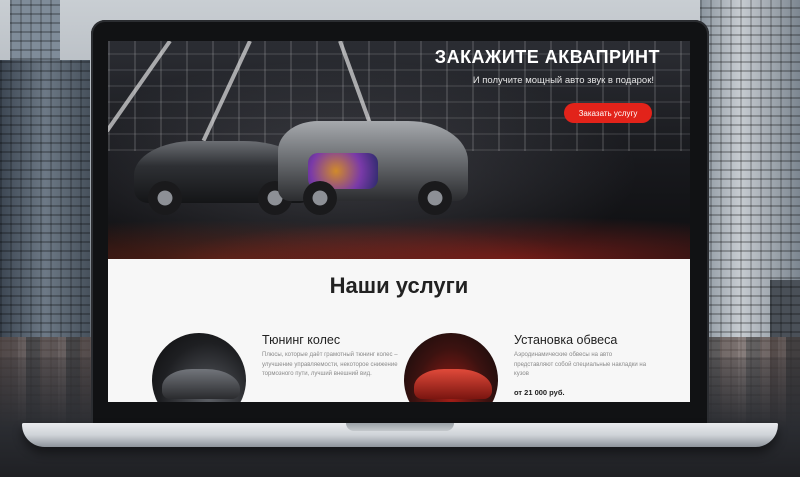 This screenshot has width=800, height=477. Describe the element at coordinates (608, 113) in the screenshot. I see `order-service-button: Заказать услугу` at that location.